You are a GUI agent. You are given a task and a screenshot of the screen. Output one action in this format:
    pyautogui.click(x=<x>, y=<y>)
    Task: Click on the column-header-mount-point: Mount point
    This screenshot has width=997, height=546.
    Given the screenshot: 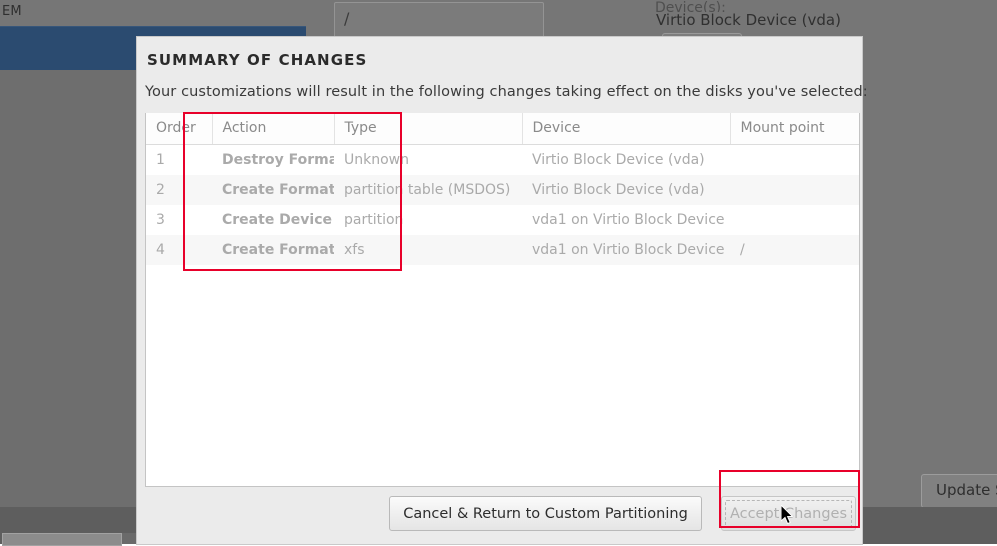 What is the action you would take?
    pyautogui.click(x=794, y=129)
    